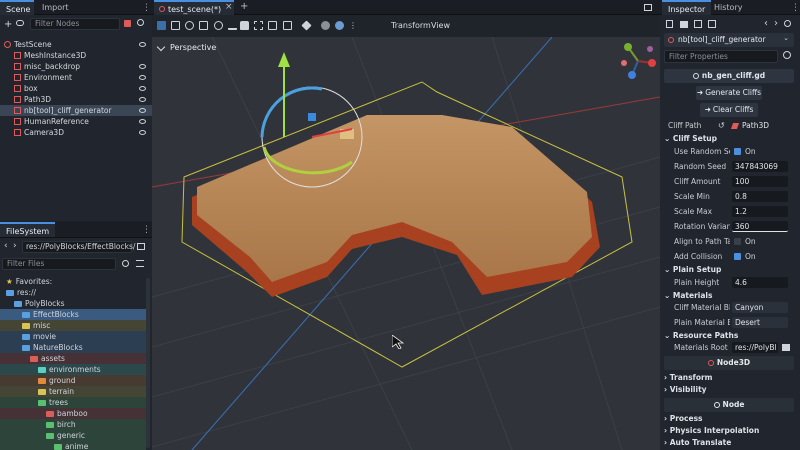 This screenshot has width=800, height=450. Describe the element at coordinates (729, 363) in the screenshot. I see `node3d-header: Node3D` at that location.